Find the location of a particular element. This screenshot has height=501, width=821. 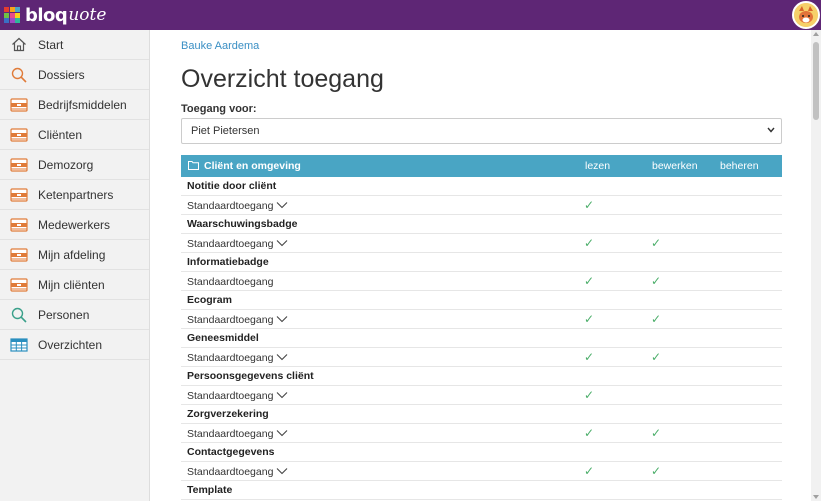

logo-mark-icon is located at coordinates (12, 15).